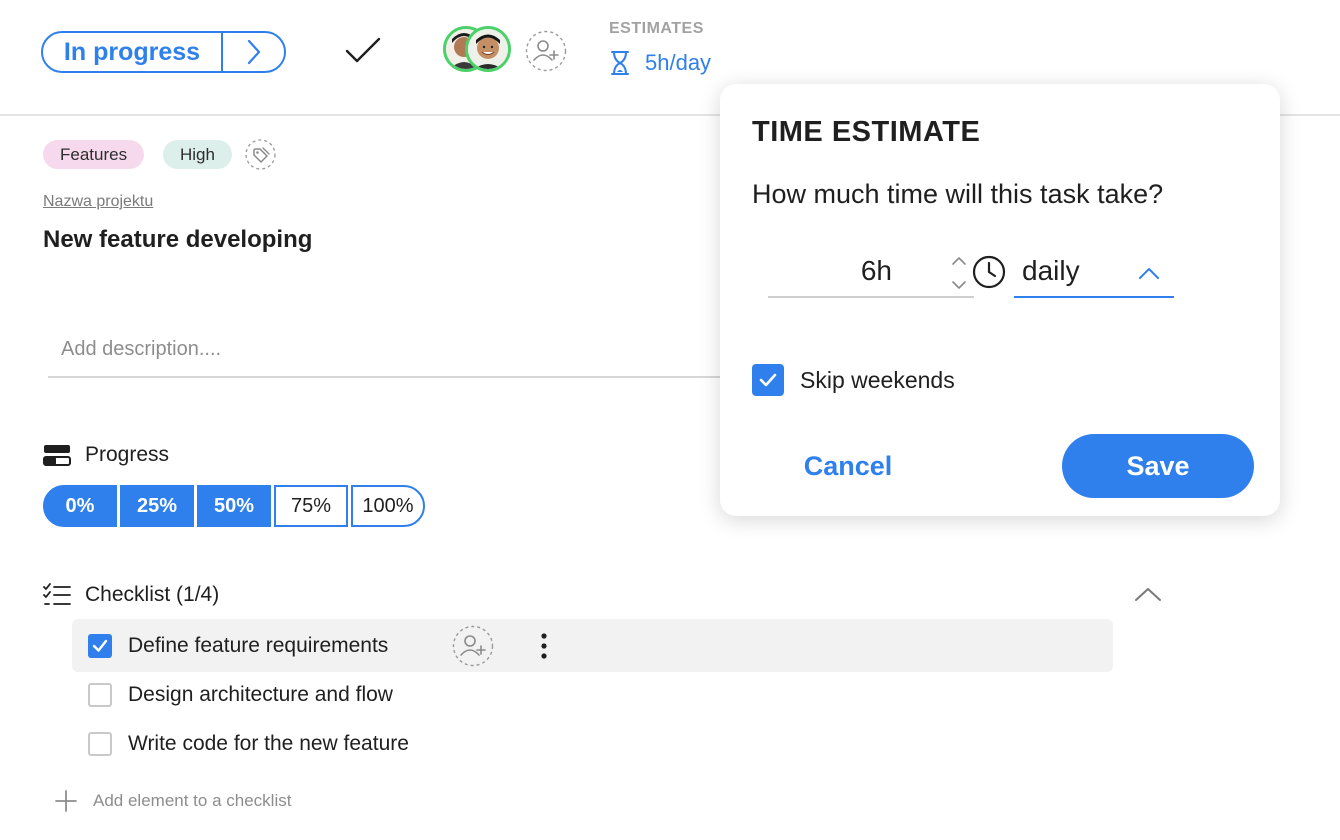  Describe the element at coordinates (57, 594) in the screenshot. I see `checklist-icon` at that location.